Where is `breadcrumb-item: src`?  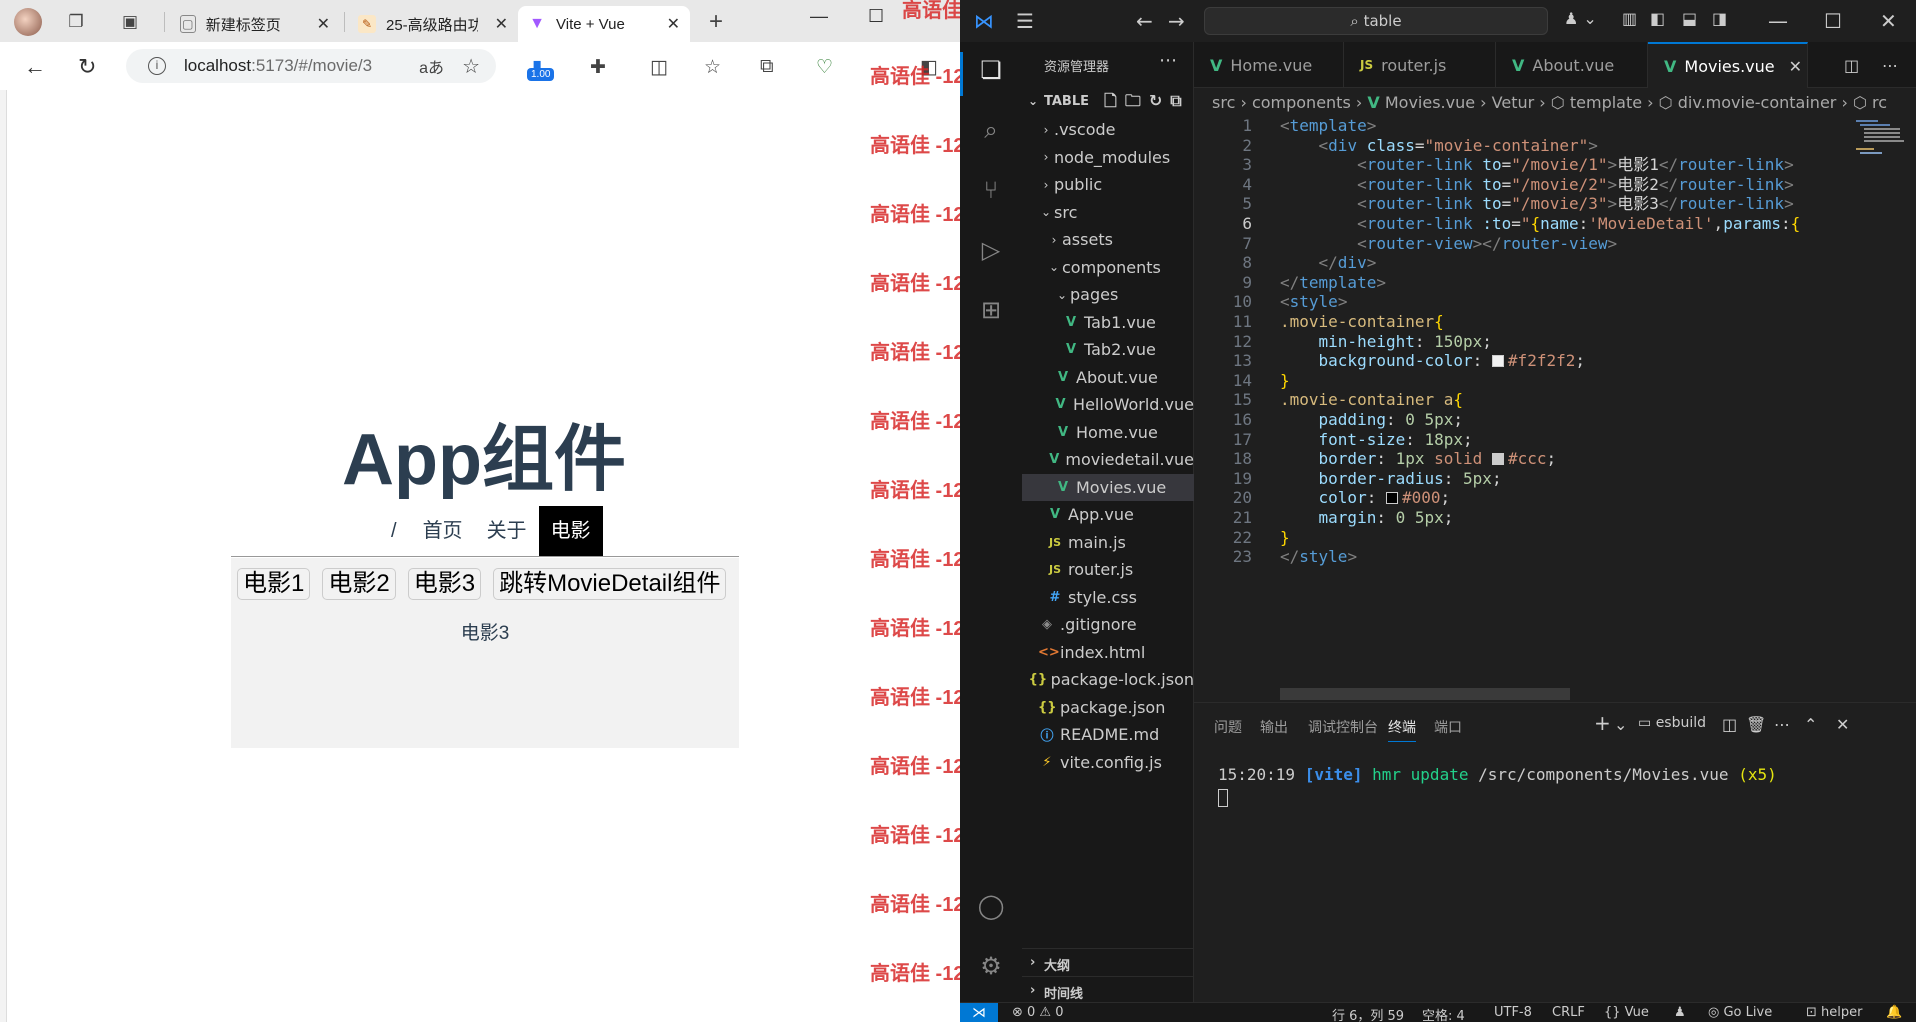 breadcrumb-item: src is located at coordinates (1223, 102).